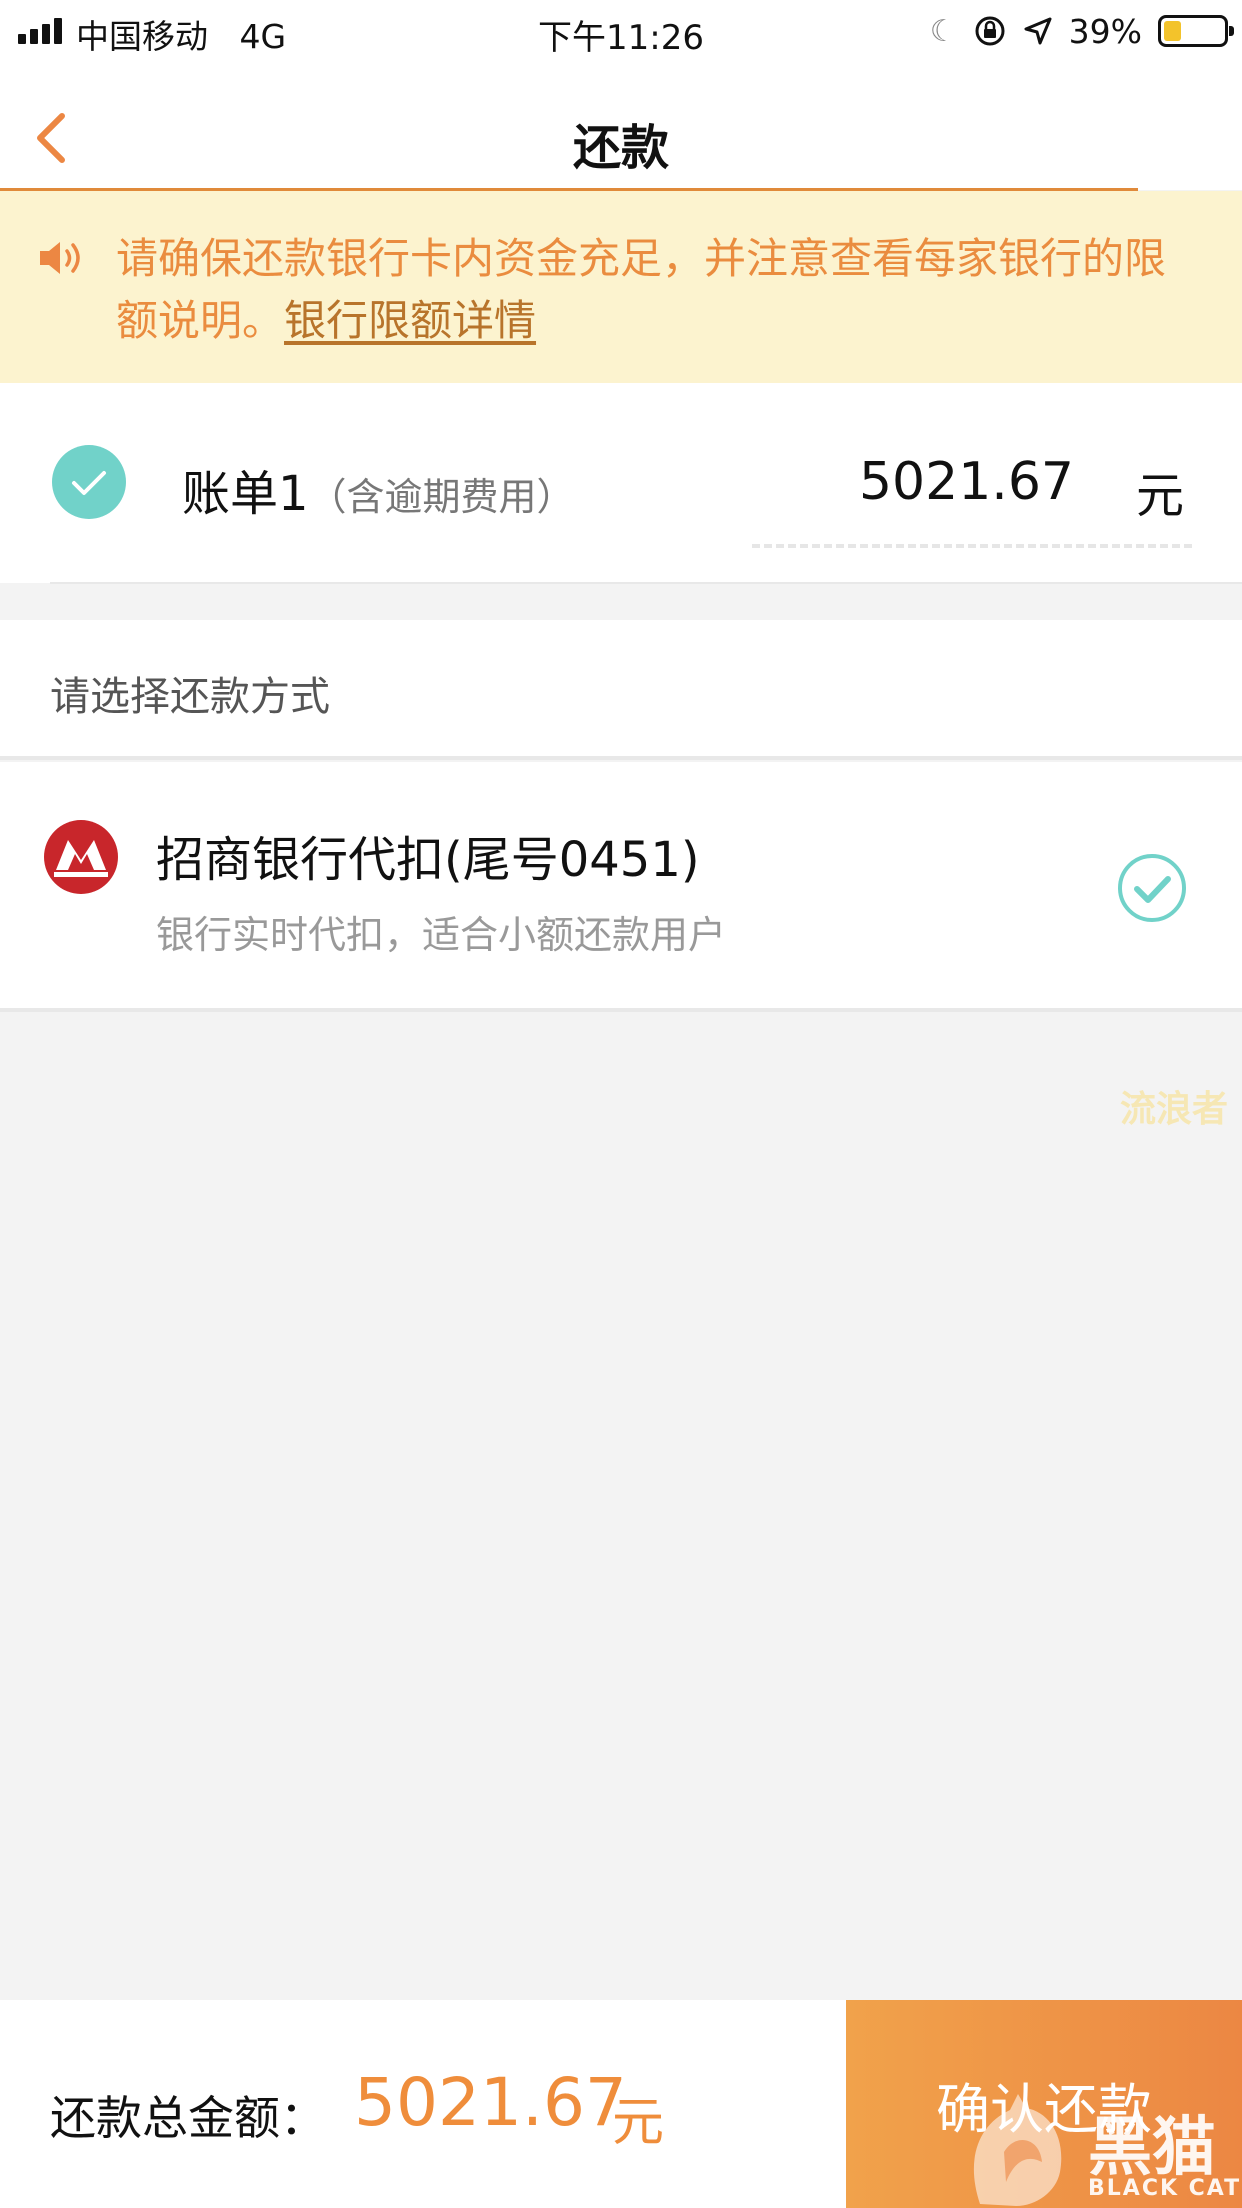  What do you see at coordinates (1196, 31) in the screenshot?
I see `battery-icon` at bounding box center [1196, 31].